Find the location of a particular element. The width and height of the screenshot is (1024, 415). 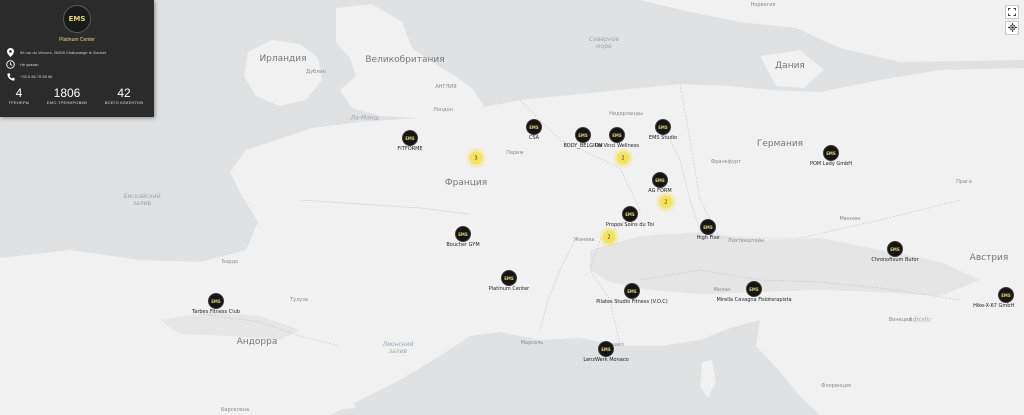

stat-clients: 42 ВСЕГО КЛИЕНТОВ is located at coordinates (124, 96).